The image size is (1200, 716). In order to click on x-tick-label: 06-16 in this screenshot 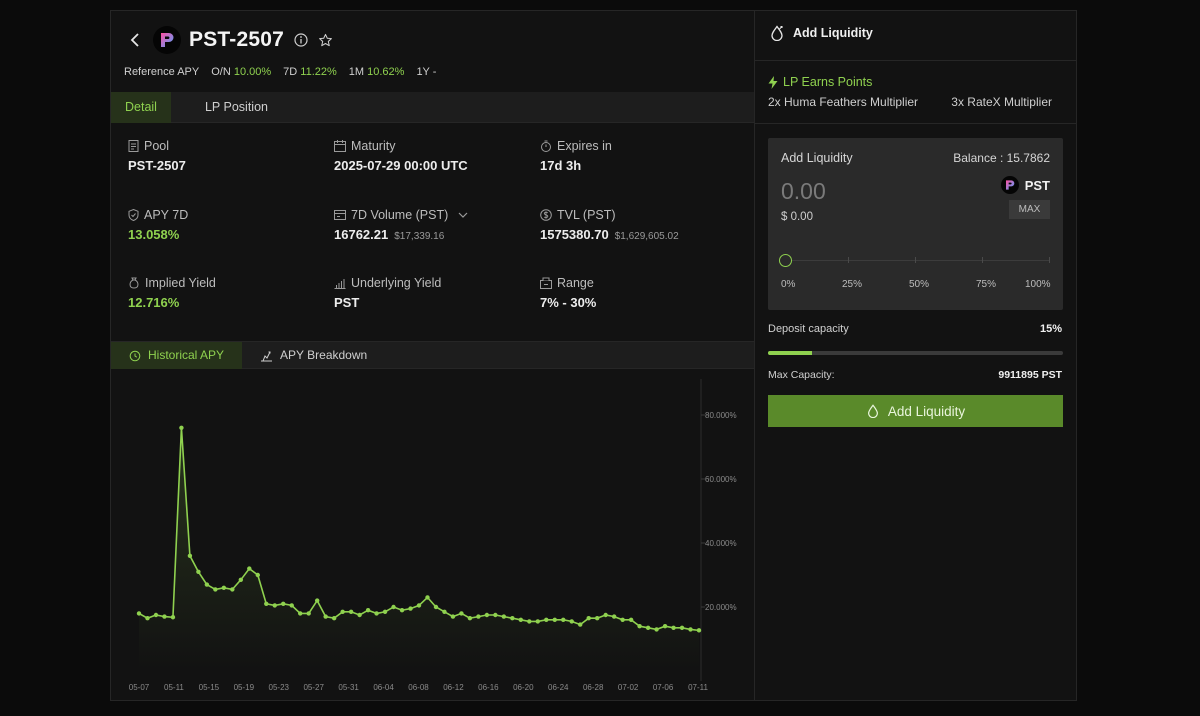, I will do `click(488, 687)`.